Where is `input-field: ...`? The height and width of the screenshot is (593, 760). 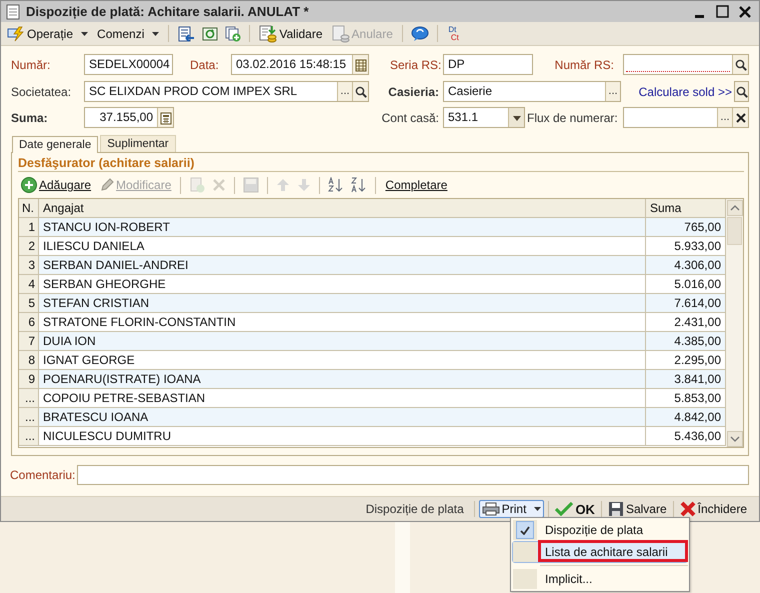
input-field: ... is located at coordinates (686, 117).